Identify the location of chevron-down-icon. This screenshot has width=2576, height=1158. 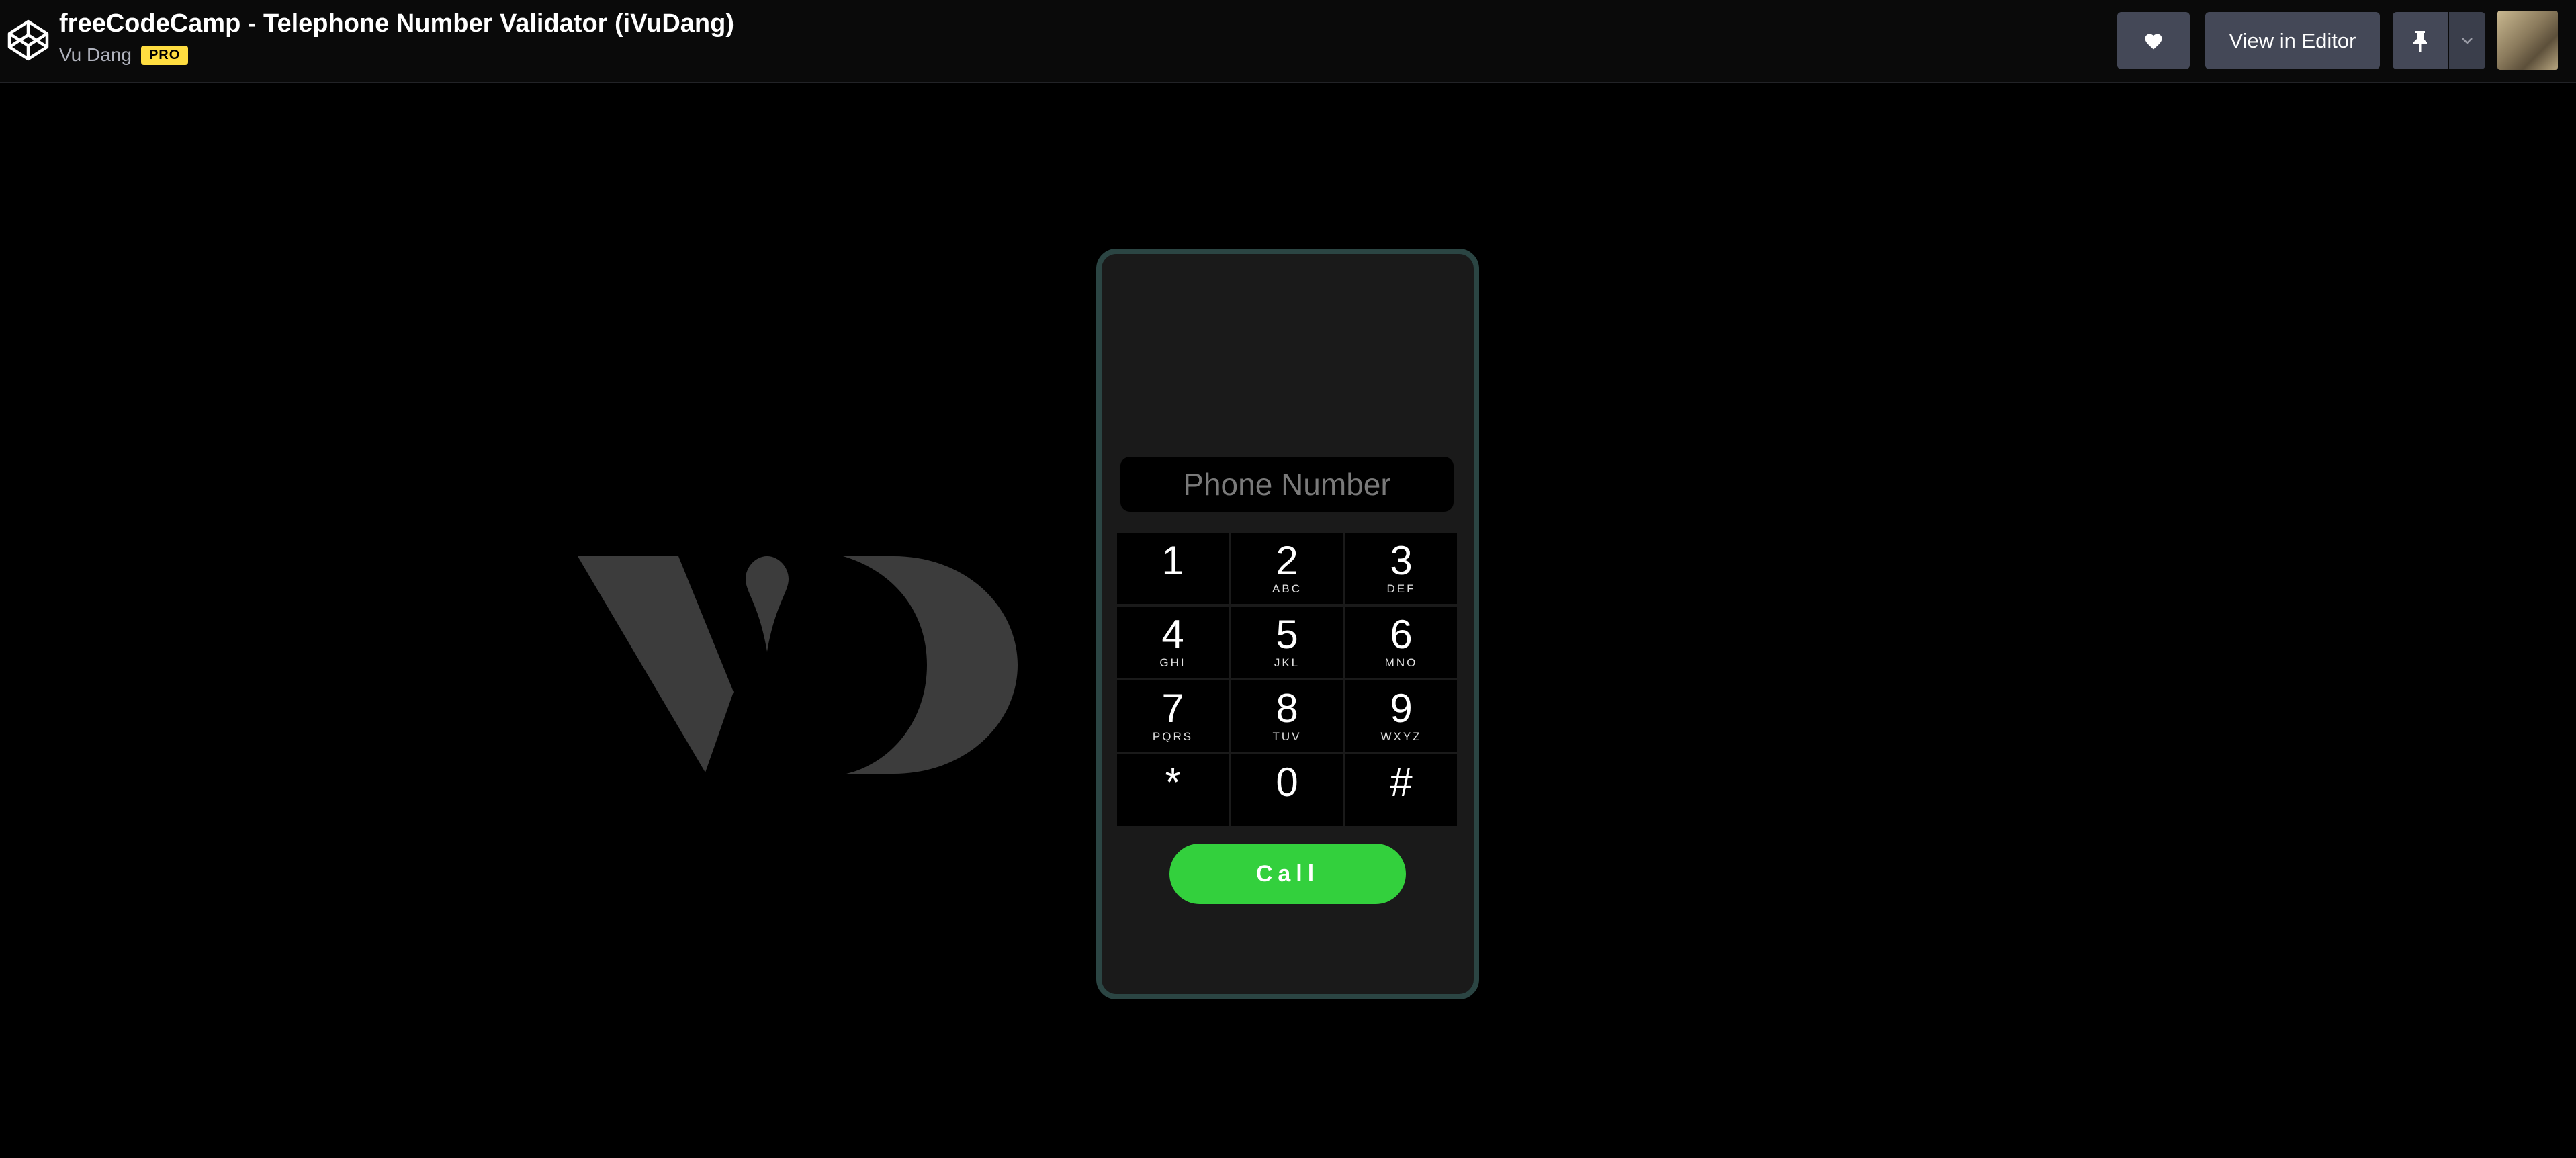
(2468, 41).